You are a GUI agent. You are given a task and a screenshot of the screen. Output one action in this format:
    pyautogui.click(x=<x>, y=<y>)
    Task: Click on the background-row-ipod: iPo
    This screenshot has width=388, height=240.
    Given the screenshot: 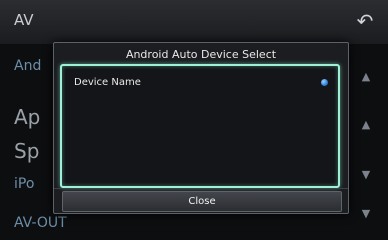 What is the action you would take?
    pyautogui.click(x=24, y=184)
    